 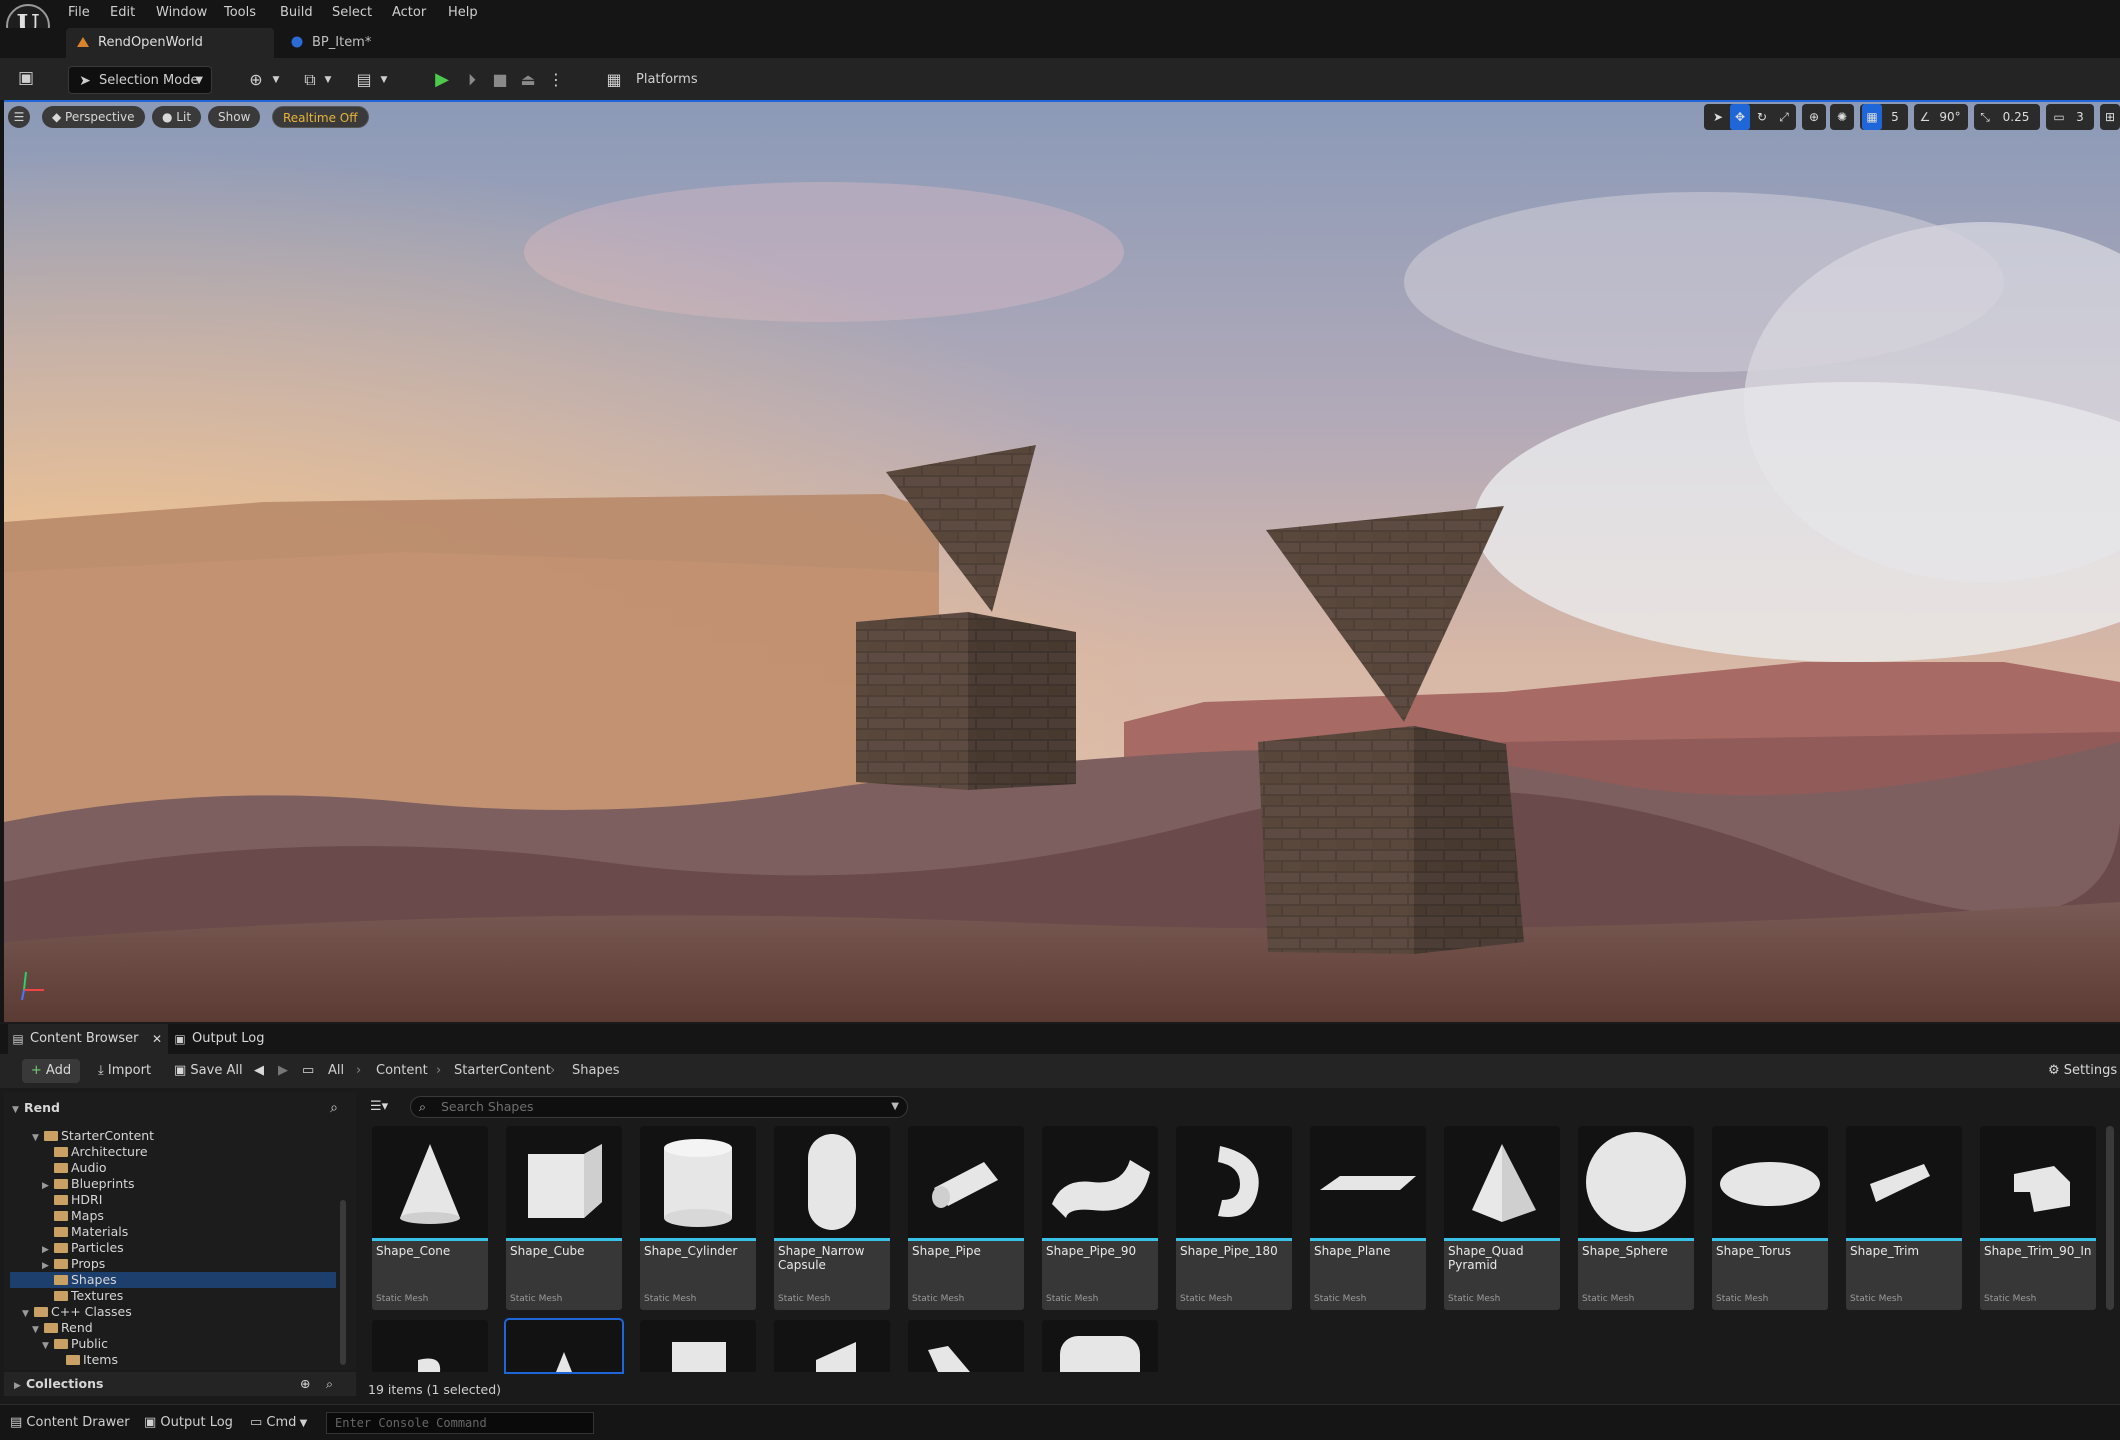 What do you see at coordinates (1762, 117) in the screenshot?
I see `rotate-icon: ↻` at bounding box center [1762, 117].